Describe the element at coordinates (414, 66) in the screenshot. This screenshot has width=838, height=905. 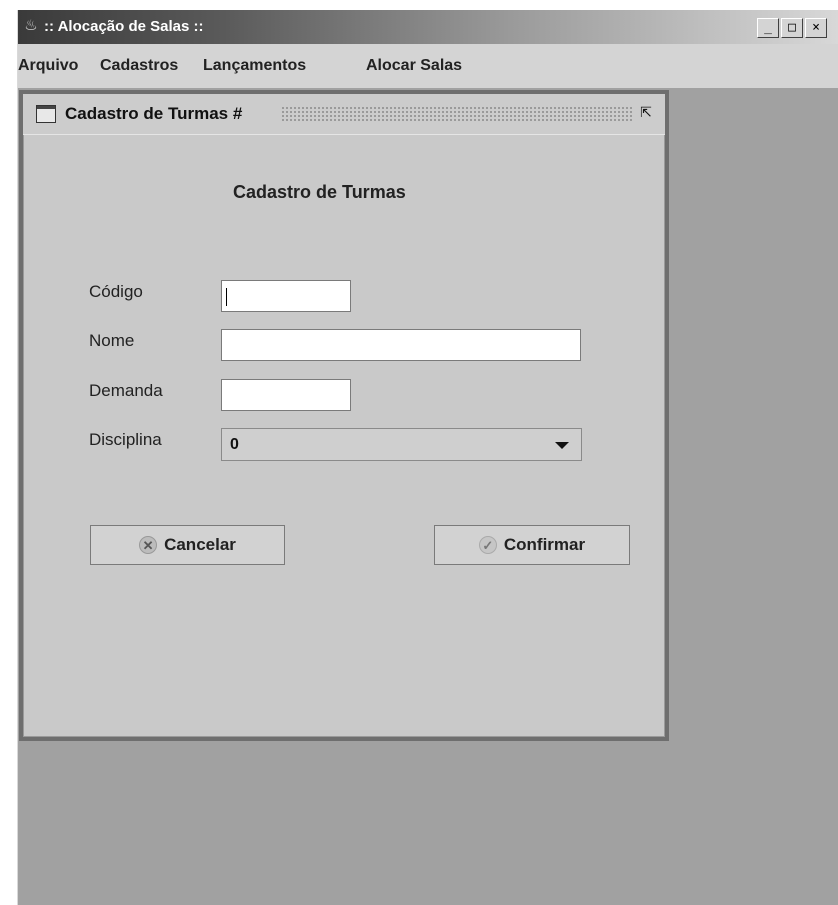
I see `menu-alocar-salas: Alocar Salas` at that location.